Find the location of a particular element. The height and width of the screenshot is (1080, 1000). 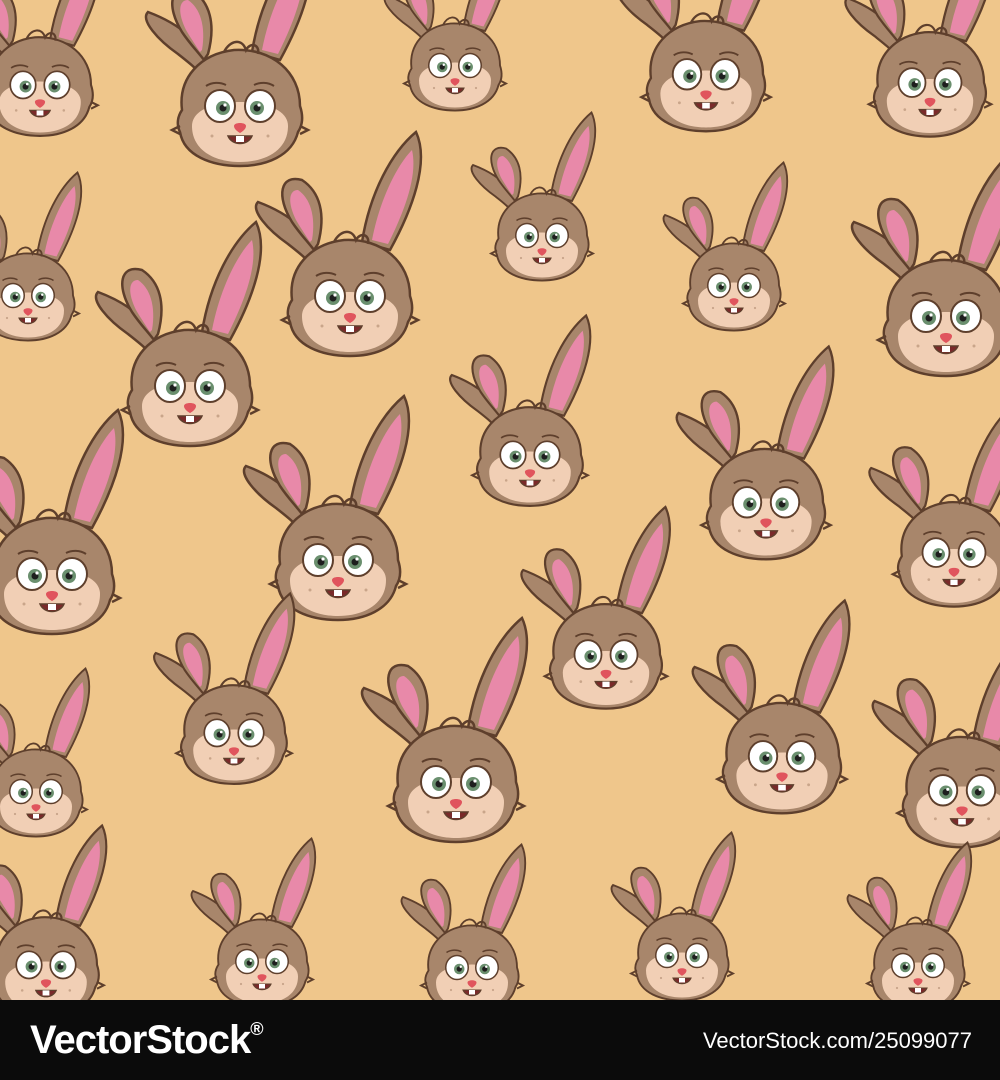

image-id-text: VectorStock.com/25099077 is located at coordinates (837, 1040).